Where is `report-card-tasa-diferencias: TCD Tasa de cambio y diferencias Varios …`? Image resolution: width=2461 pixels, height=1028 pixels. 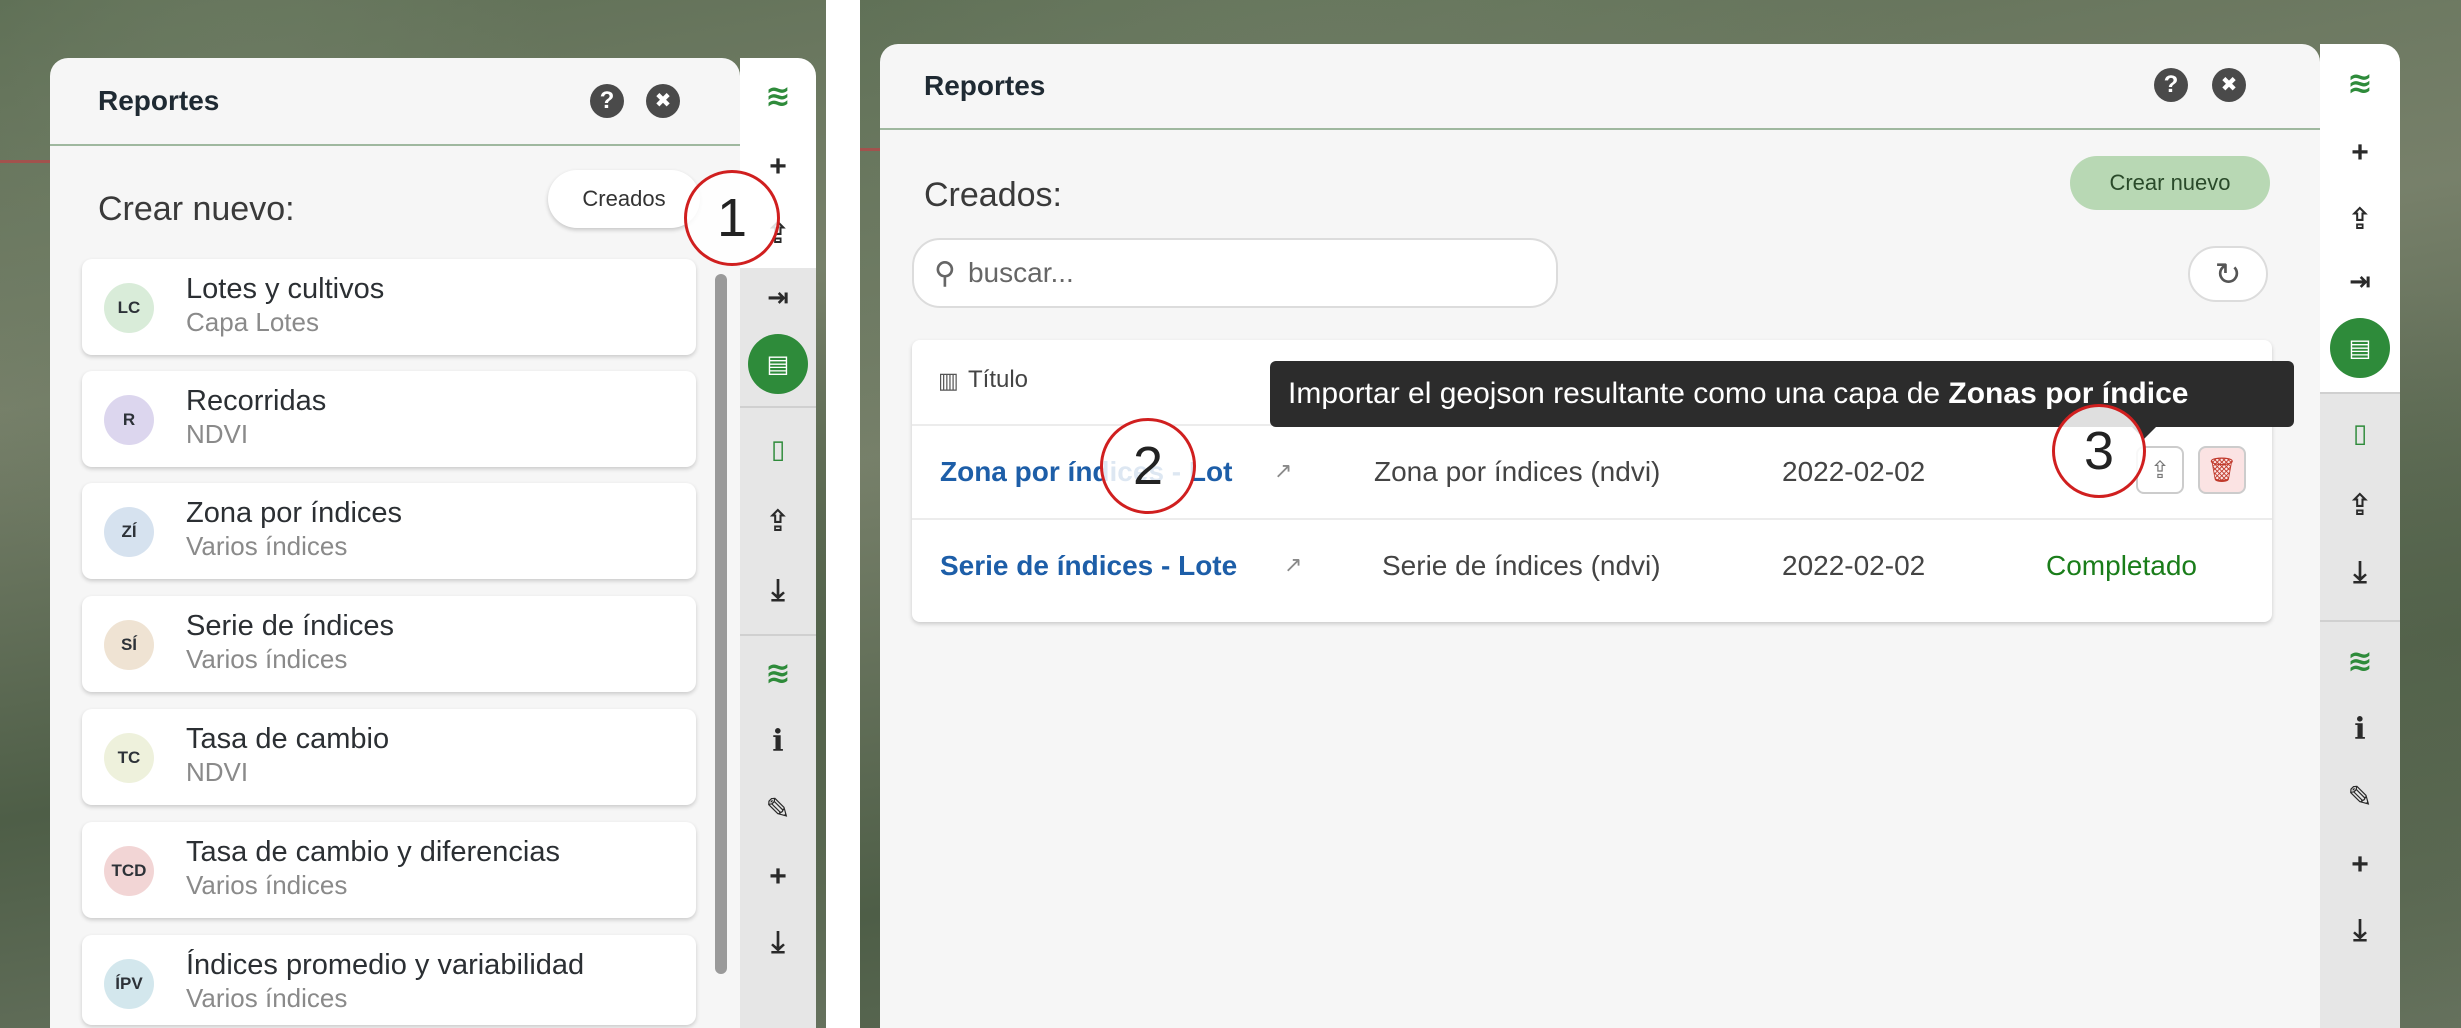
report-card-tasa-diferencias: TCD Tasa de cambio y diferencias Varios … is located at coordinates (389, 870).